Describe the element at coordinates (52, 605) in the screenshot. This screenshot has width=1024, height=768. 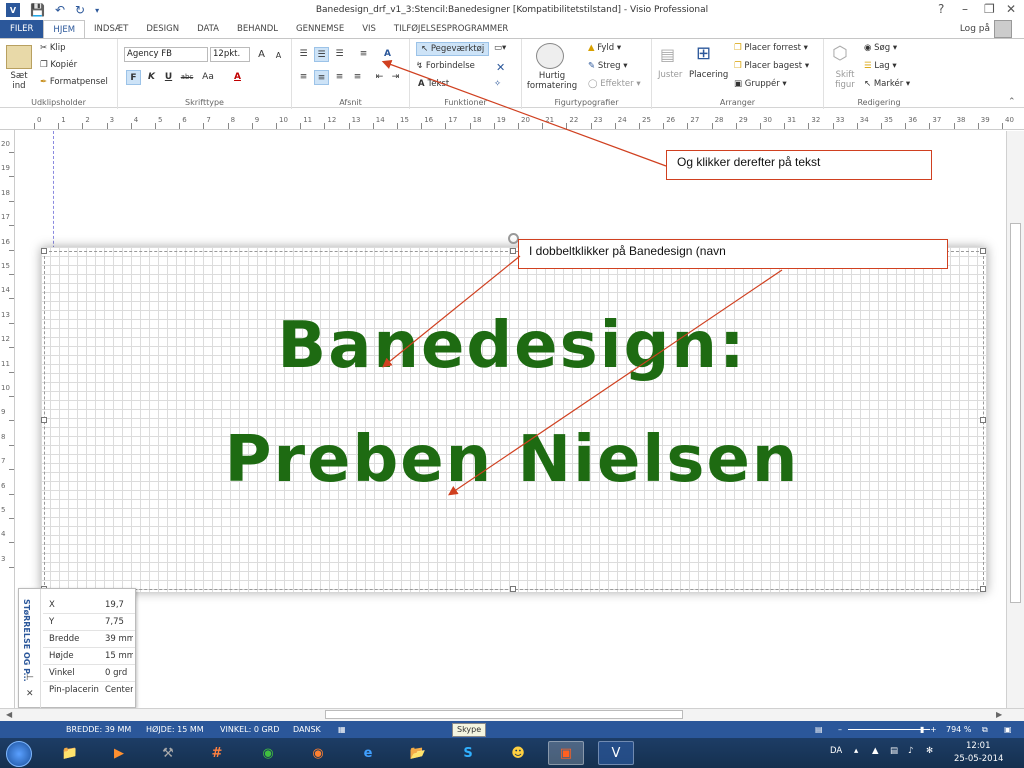
I see `row-key: X` at that location.